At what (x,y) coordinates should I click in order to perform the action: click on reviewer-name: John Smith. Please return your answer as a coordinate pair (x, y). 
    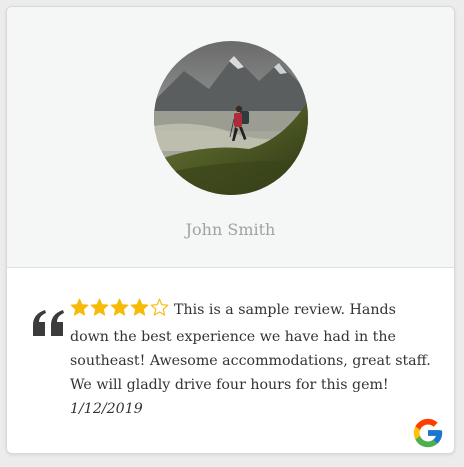
    Looking at the image, I should click on (230, 229).